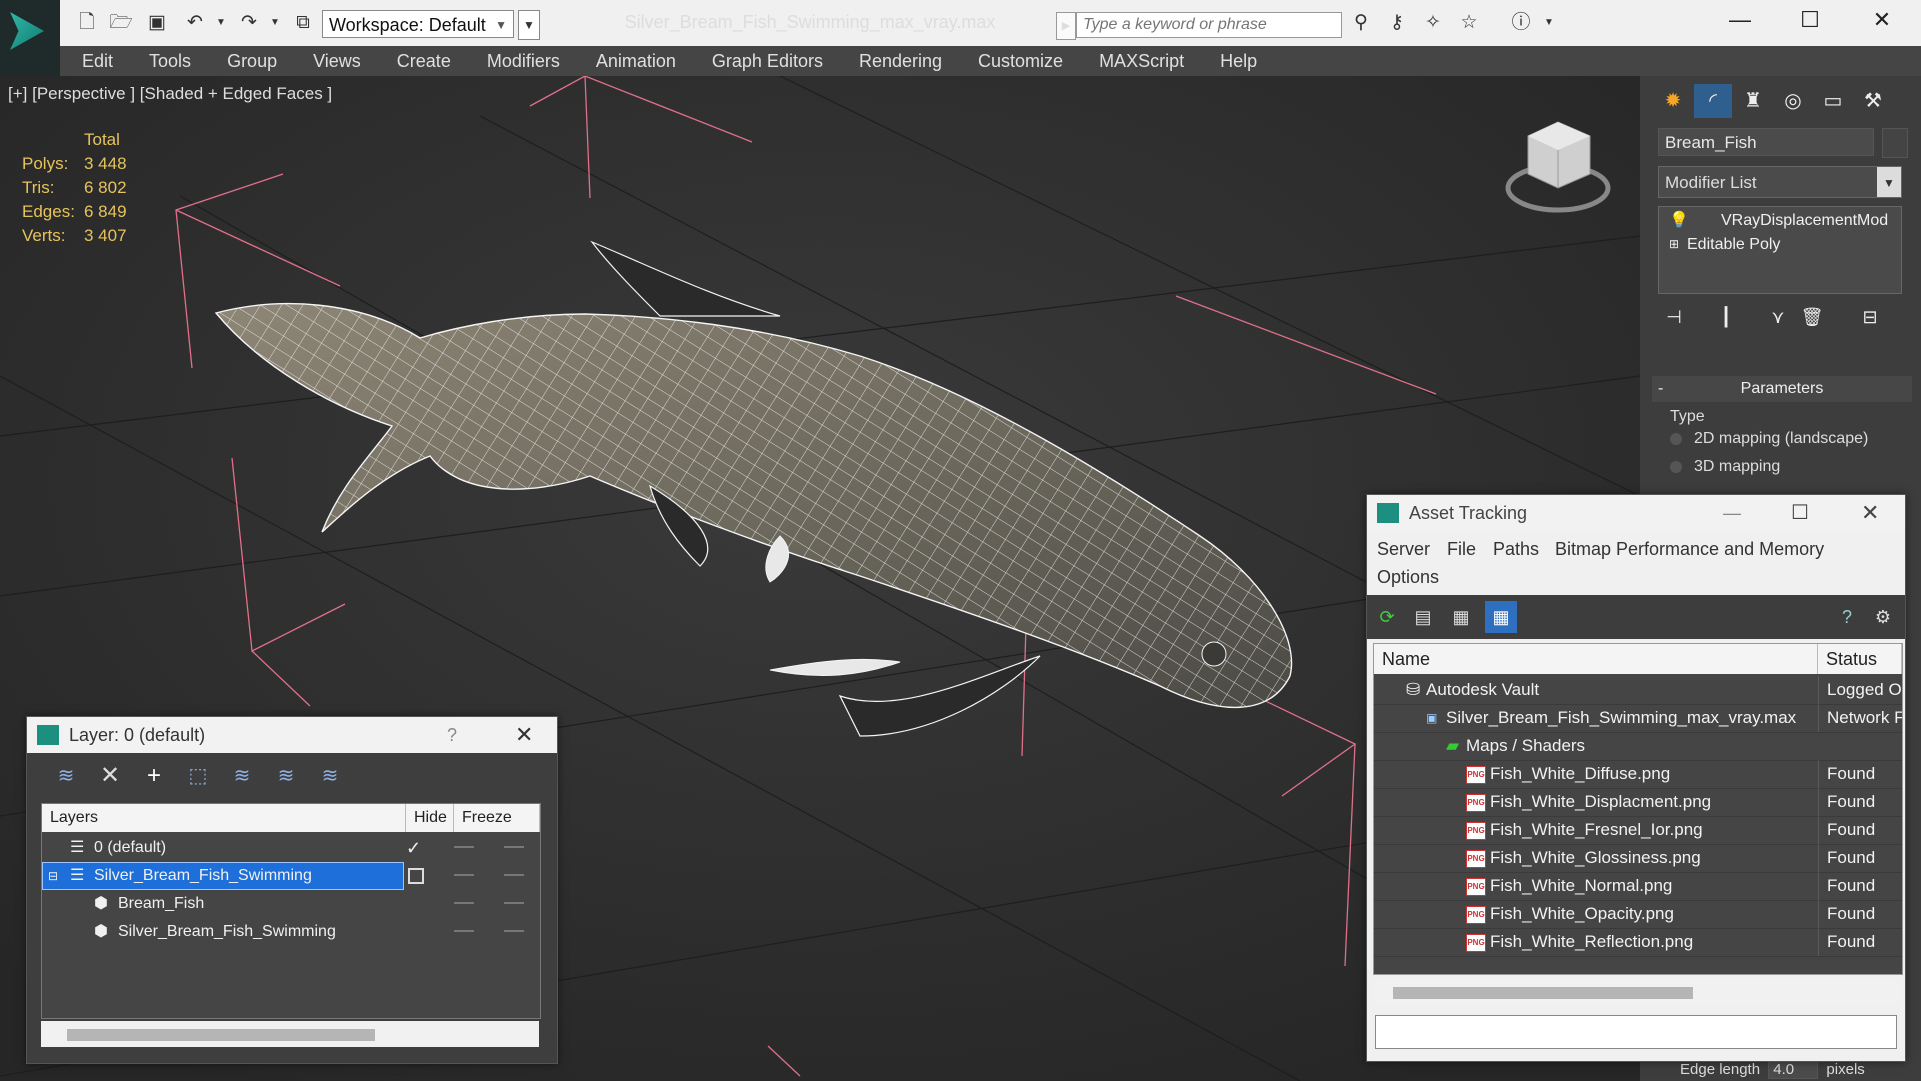 The image size is (1921, 1081). Describe the element at coordinates (1674, 244) in the screenshot. I see `expand-plus-icon: ⊞` at that location.